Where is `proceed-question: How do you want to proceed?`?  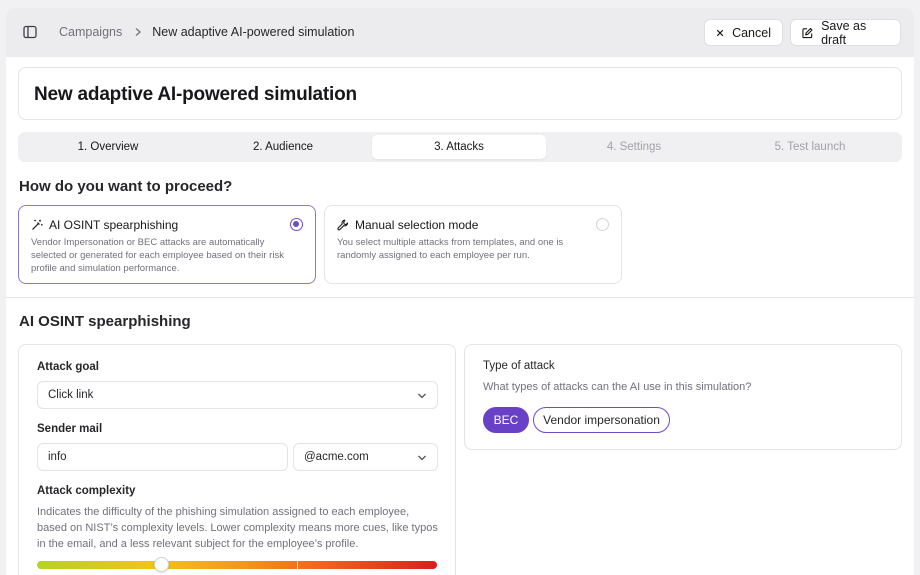 proceed-question: How do you want to proceed? is located at coordinates (126, 186).